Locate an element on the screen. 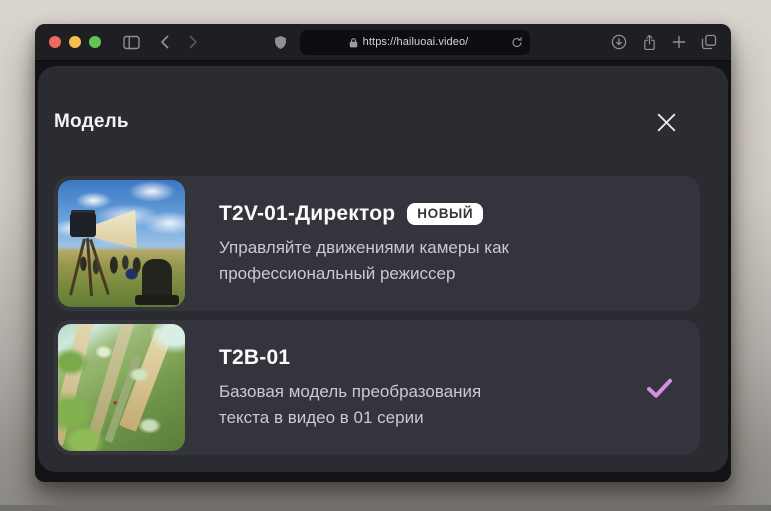 The height and width of the screenshot is (511, 771). download-icon is located at coordinates (619, 42).